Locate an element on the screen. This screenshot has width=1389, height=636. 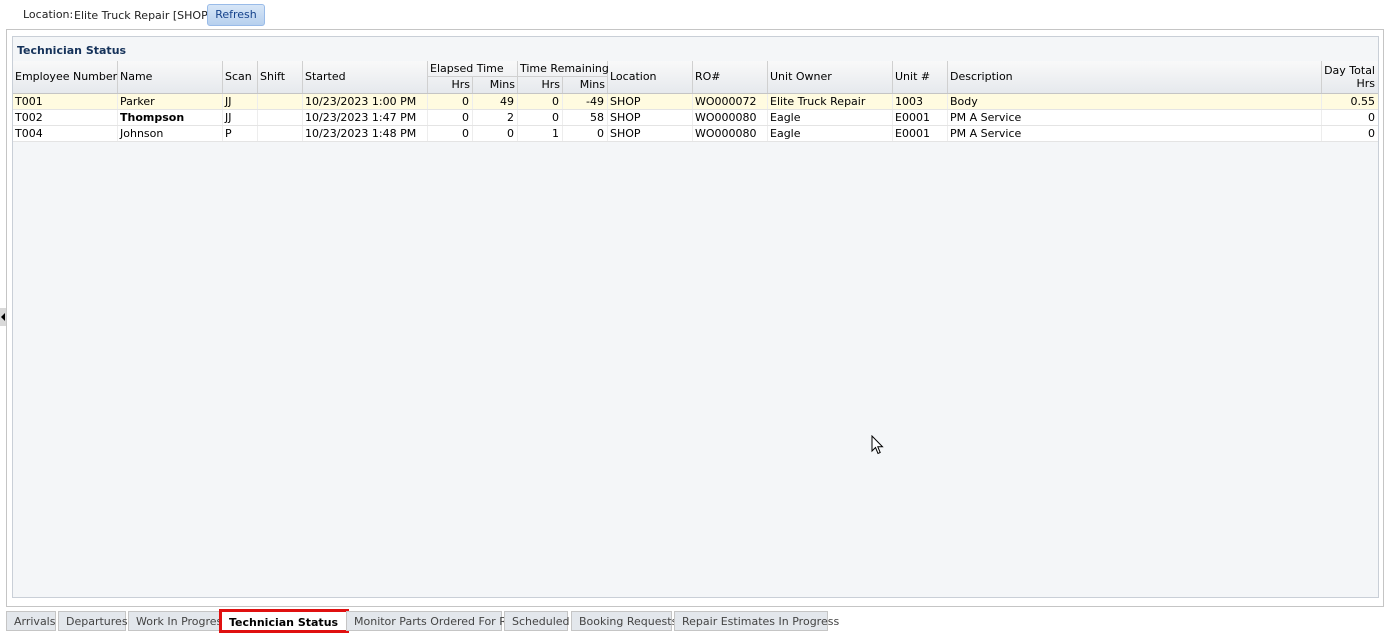
col-group-elapsed-time: Elapsed Time is located at coordinates (473, 69).